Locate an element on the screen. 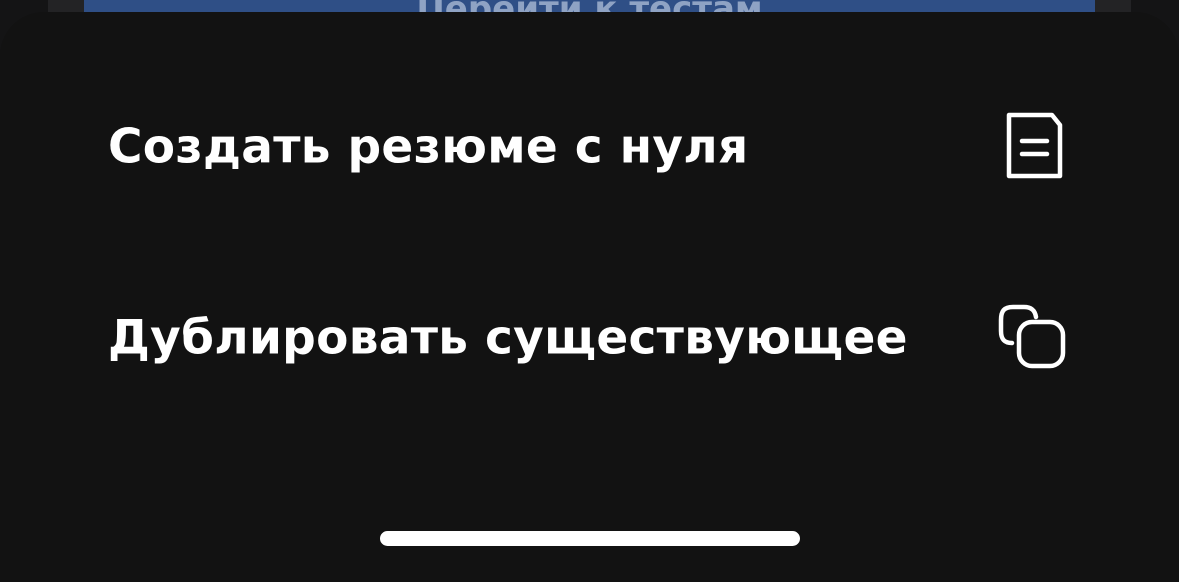 The image size is (1179, 582). duplicate-existing-label: Дублировать существующее is located at coordinates (508, 338).